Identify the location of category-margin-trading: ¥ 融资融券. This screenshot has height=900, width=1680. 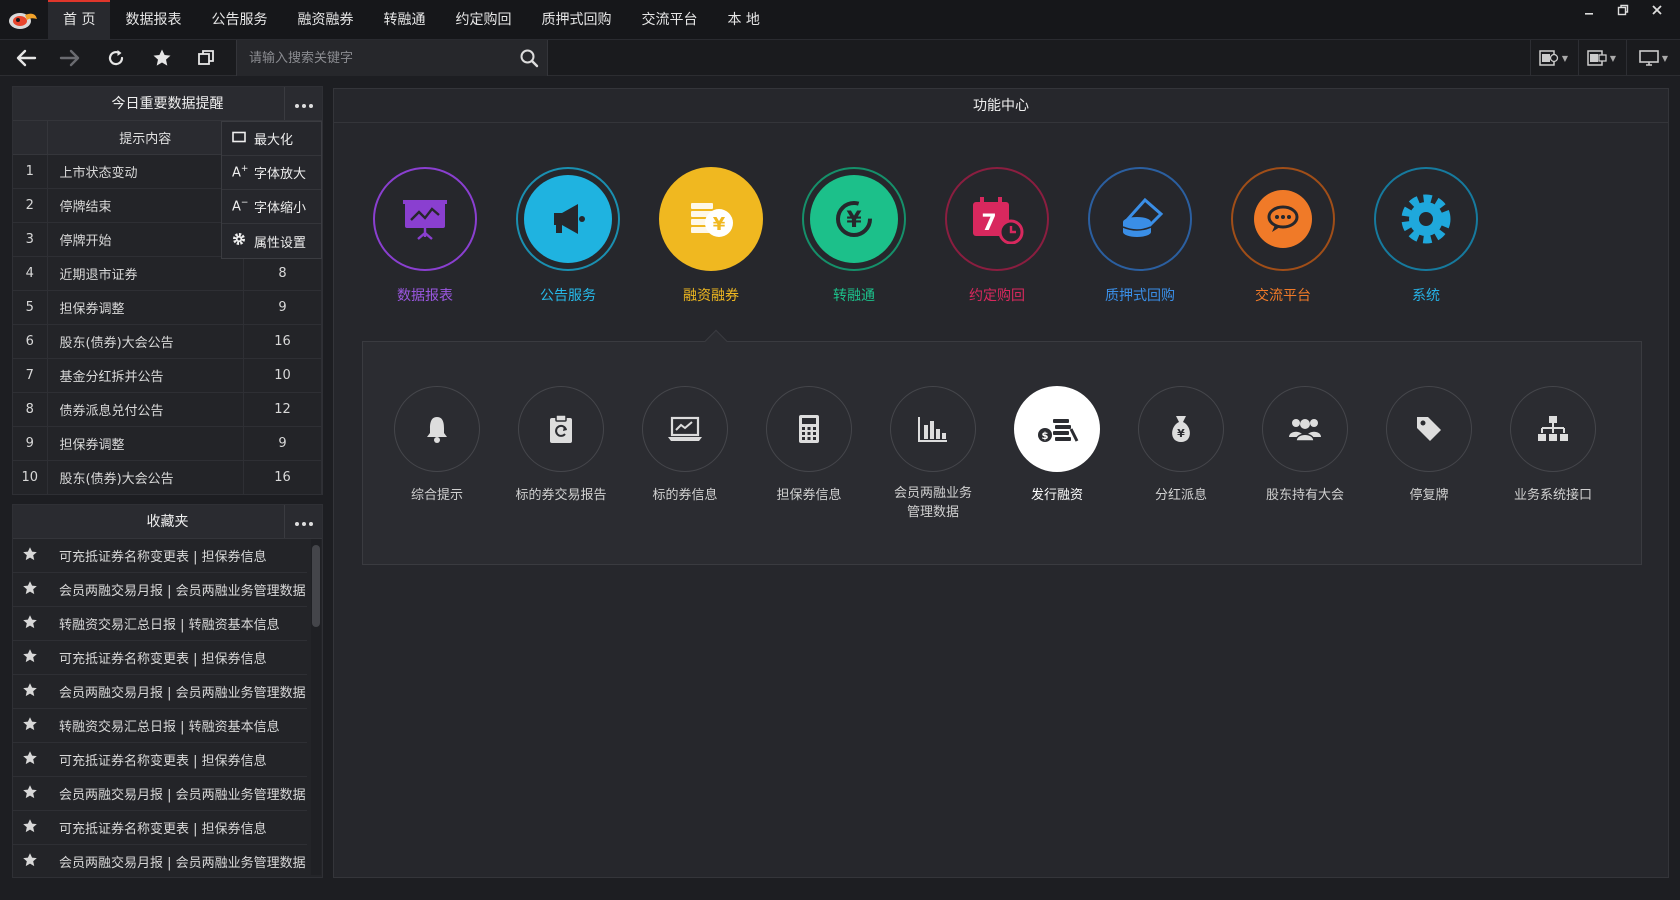
(711, 236).